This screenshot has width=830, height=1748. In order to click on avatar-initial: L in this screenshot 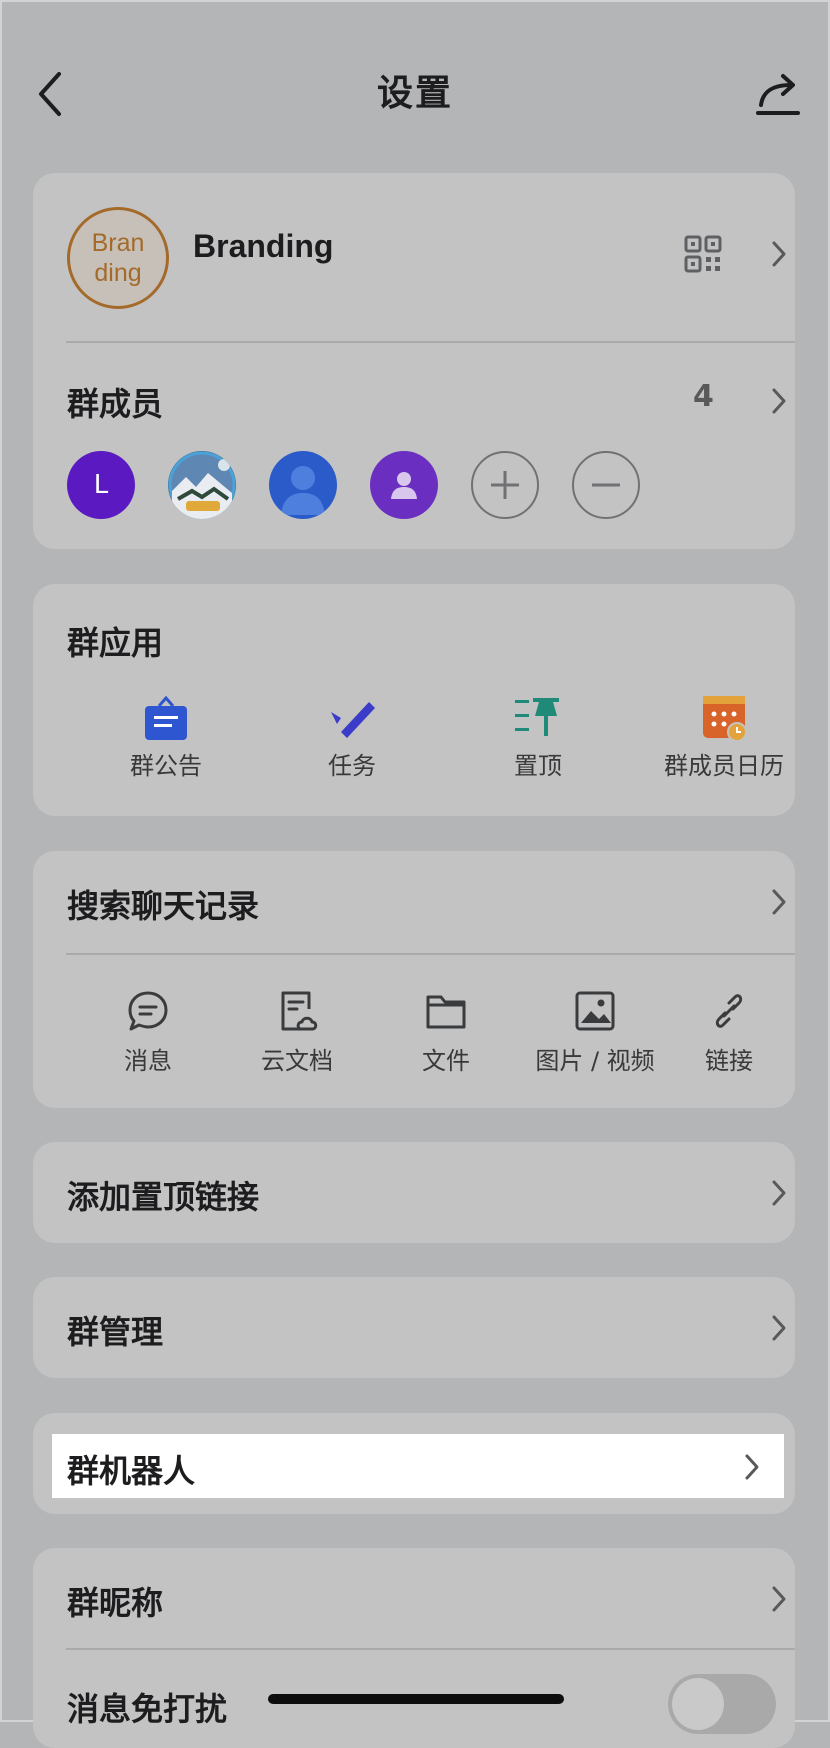, I will do `click(101, 485)`.